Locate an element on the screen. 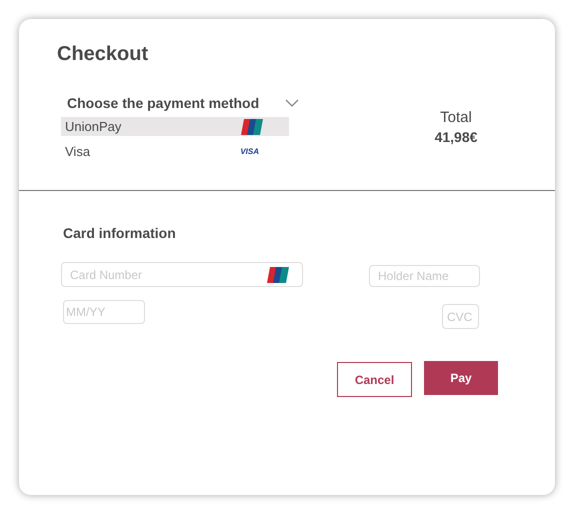  payment-option: UnionPay is located at coordinates (175, 126).